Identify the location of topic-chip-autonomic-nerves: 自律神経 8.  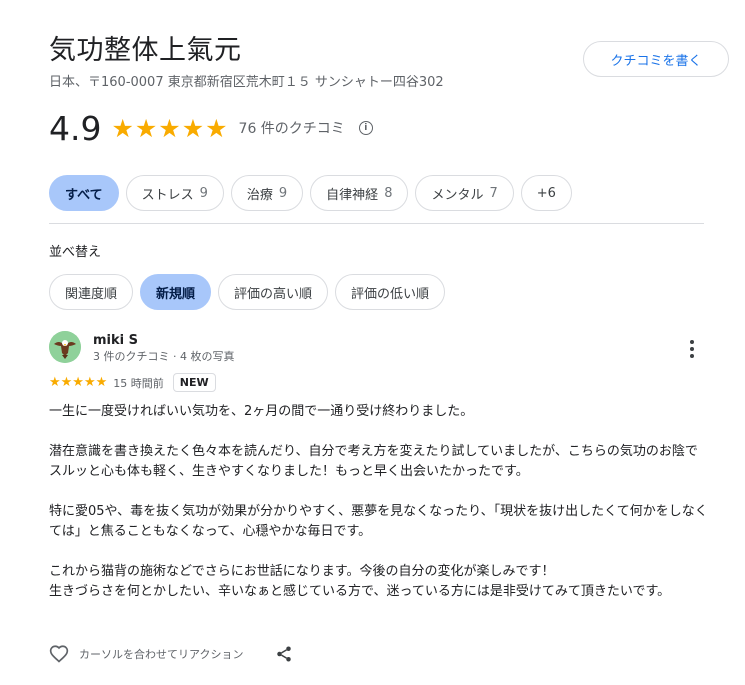
(359, 193).